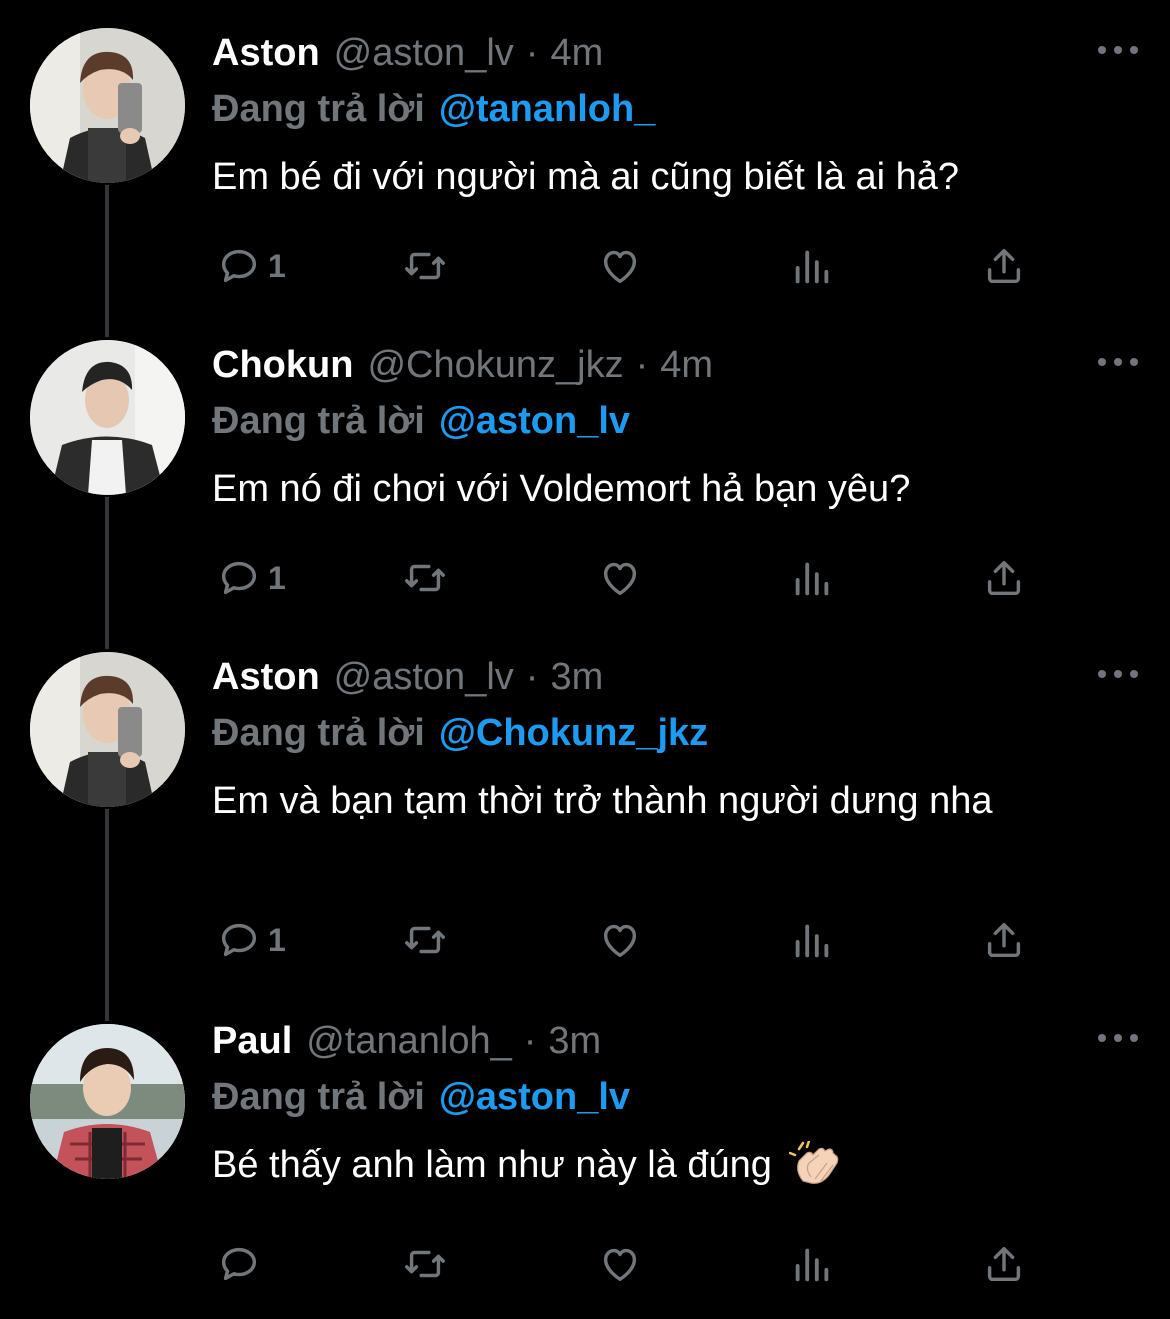 The height and width of the screenshot is (1319, 1170). Describe the element at coordinates (561, 489) in the screenshot. I see `tweet-text: Em nó đi chơi với Voldemort hả bạn yêu?` at that location.